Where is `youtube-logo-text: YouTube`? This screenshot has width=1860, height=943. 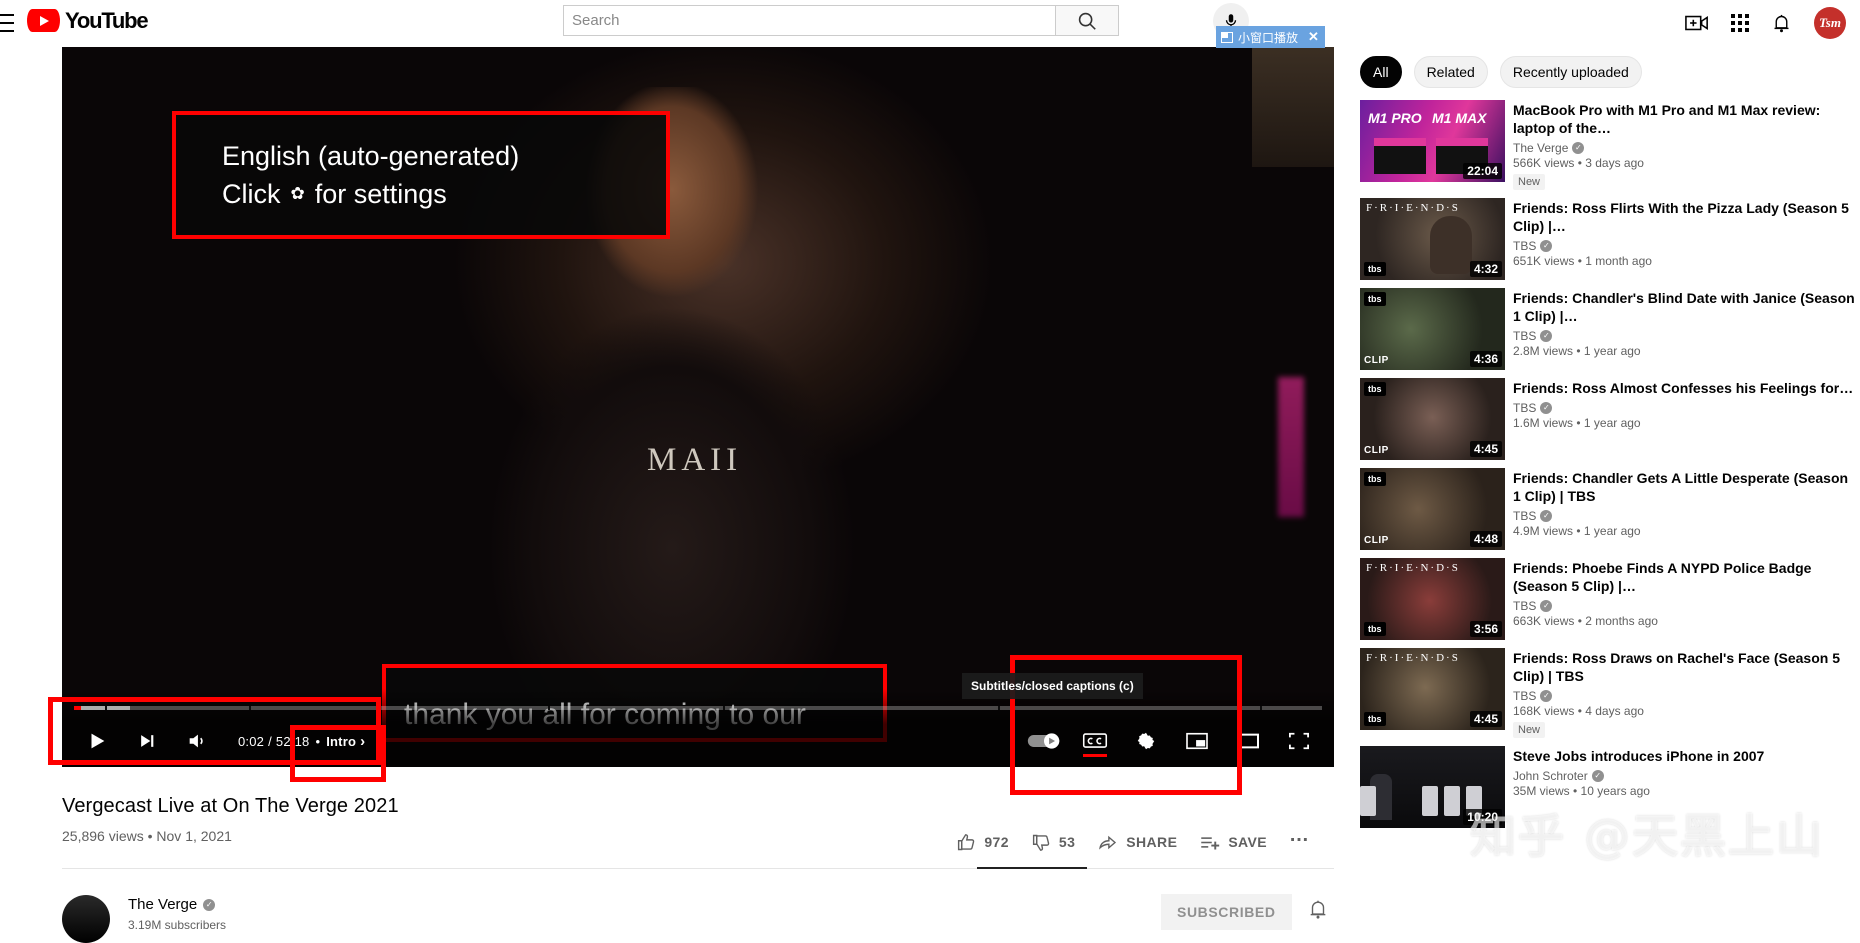
youtube-logo-text: YouTube is located at coordinates (107, 20).